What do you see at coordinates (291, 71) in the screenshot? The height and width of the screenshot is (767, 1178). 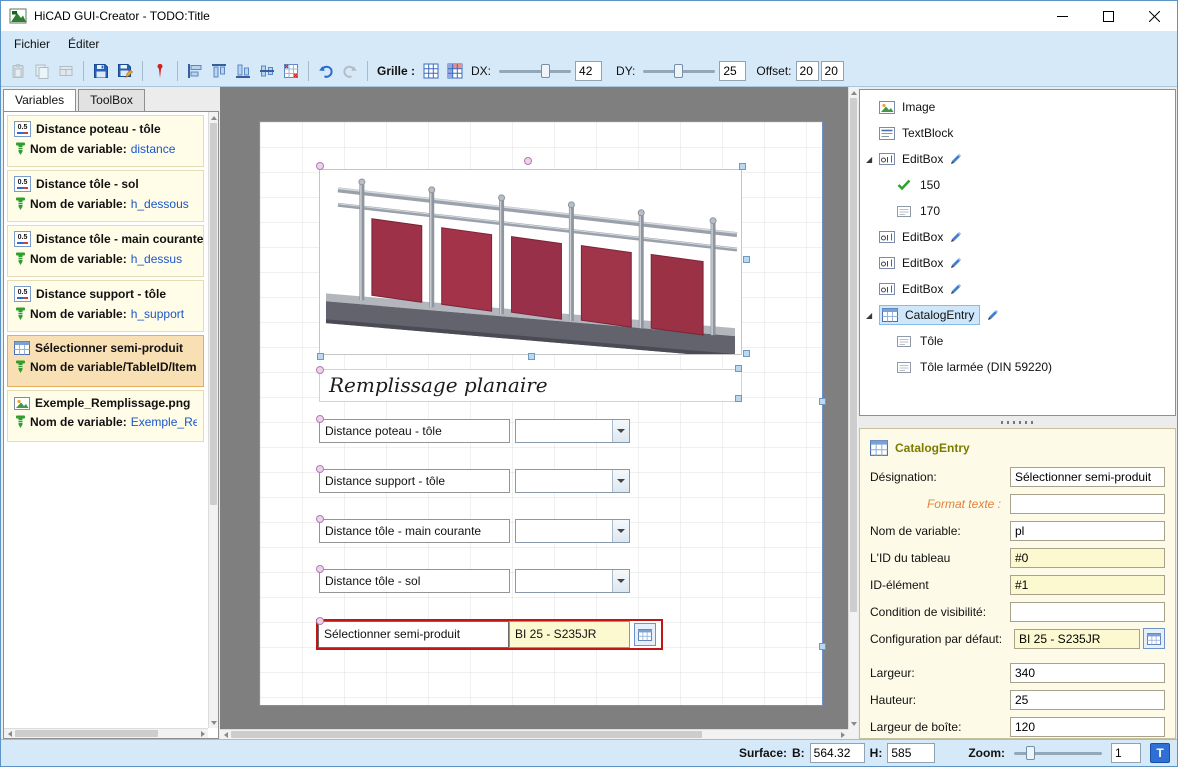 I see `align-grid-icon` at bounding box center [291, 71].